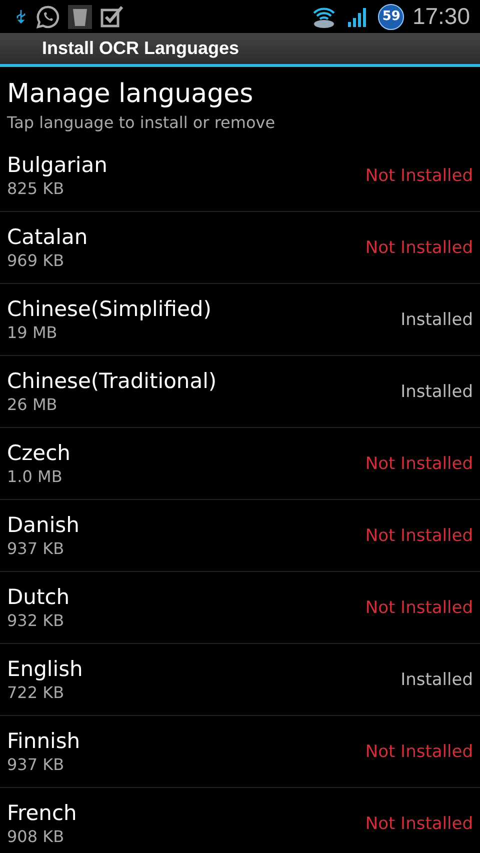 The width and height of the screenshot is (480, 853). What do you see at coordinates (43, 525) in the screenshot?
I see `language-name: Danish` at bounding box center [43, 525].